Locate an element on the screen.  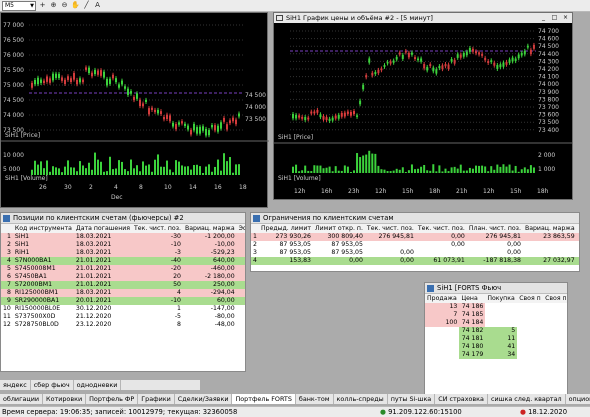
workspace-tab: опционы анализ is located at coordinates (578, 399).